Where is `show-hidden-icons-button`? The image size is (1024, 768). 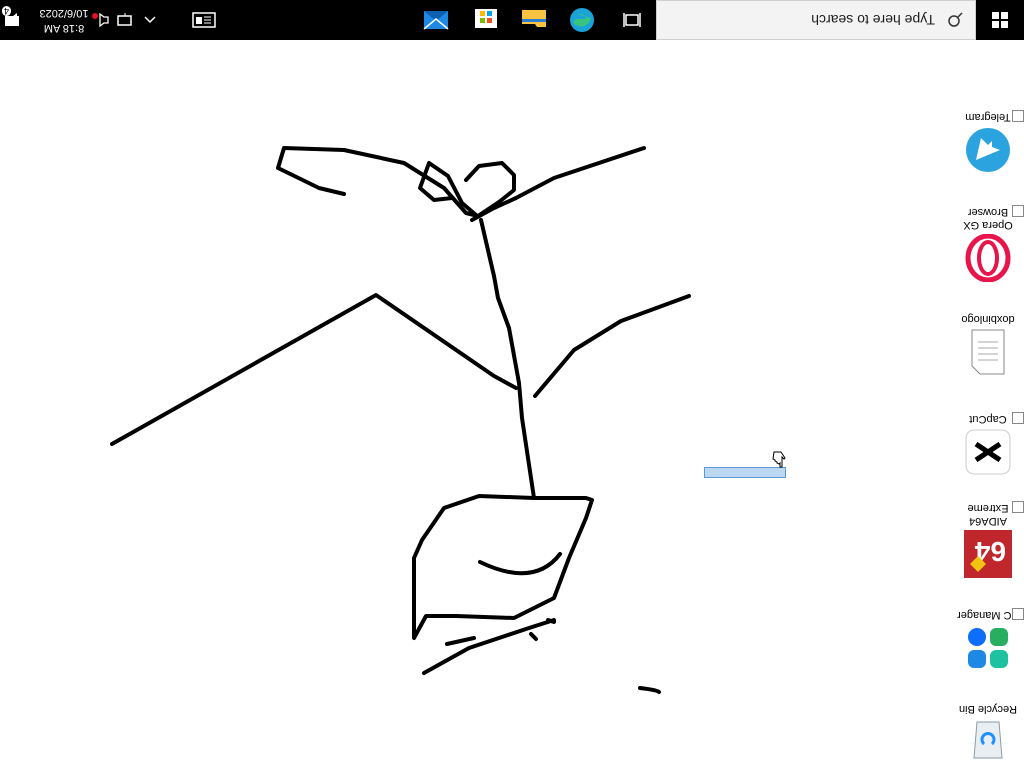 show-hidden-icons-button is located at coordinates (150, 20).